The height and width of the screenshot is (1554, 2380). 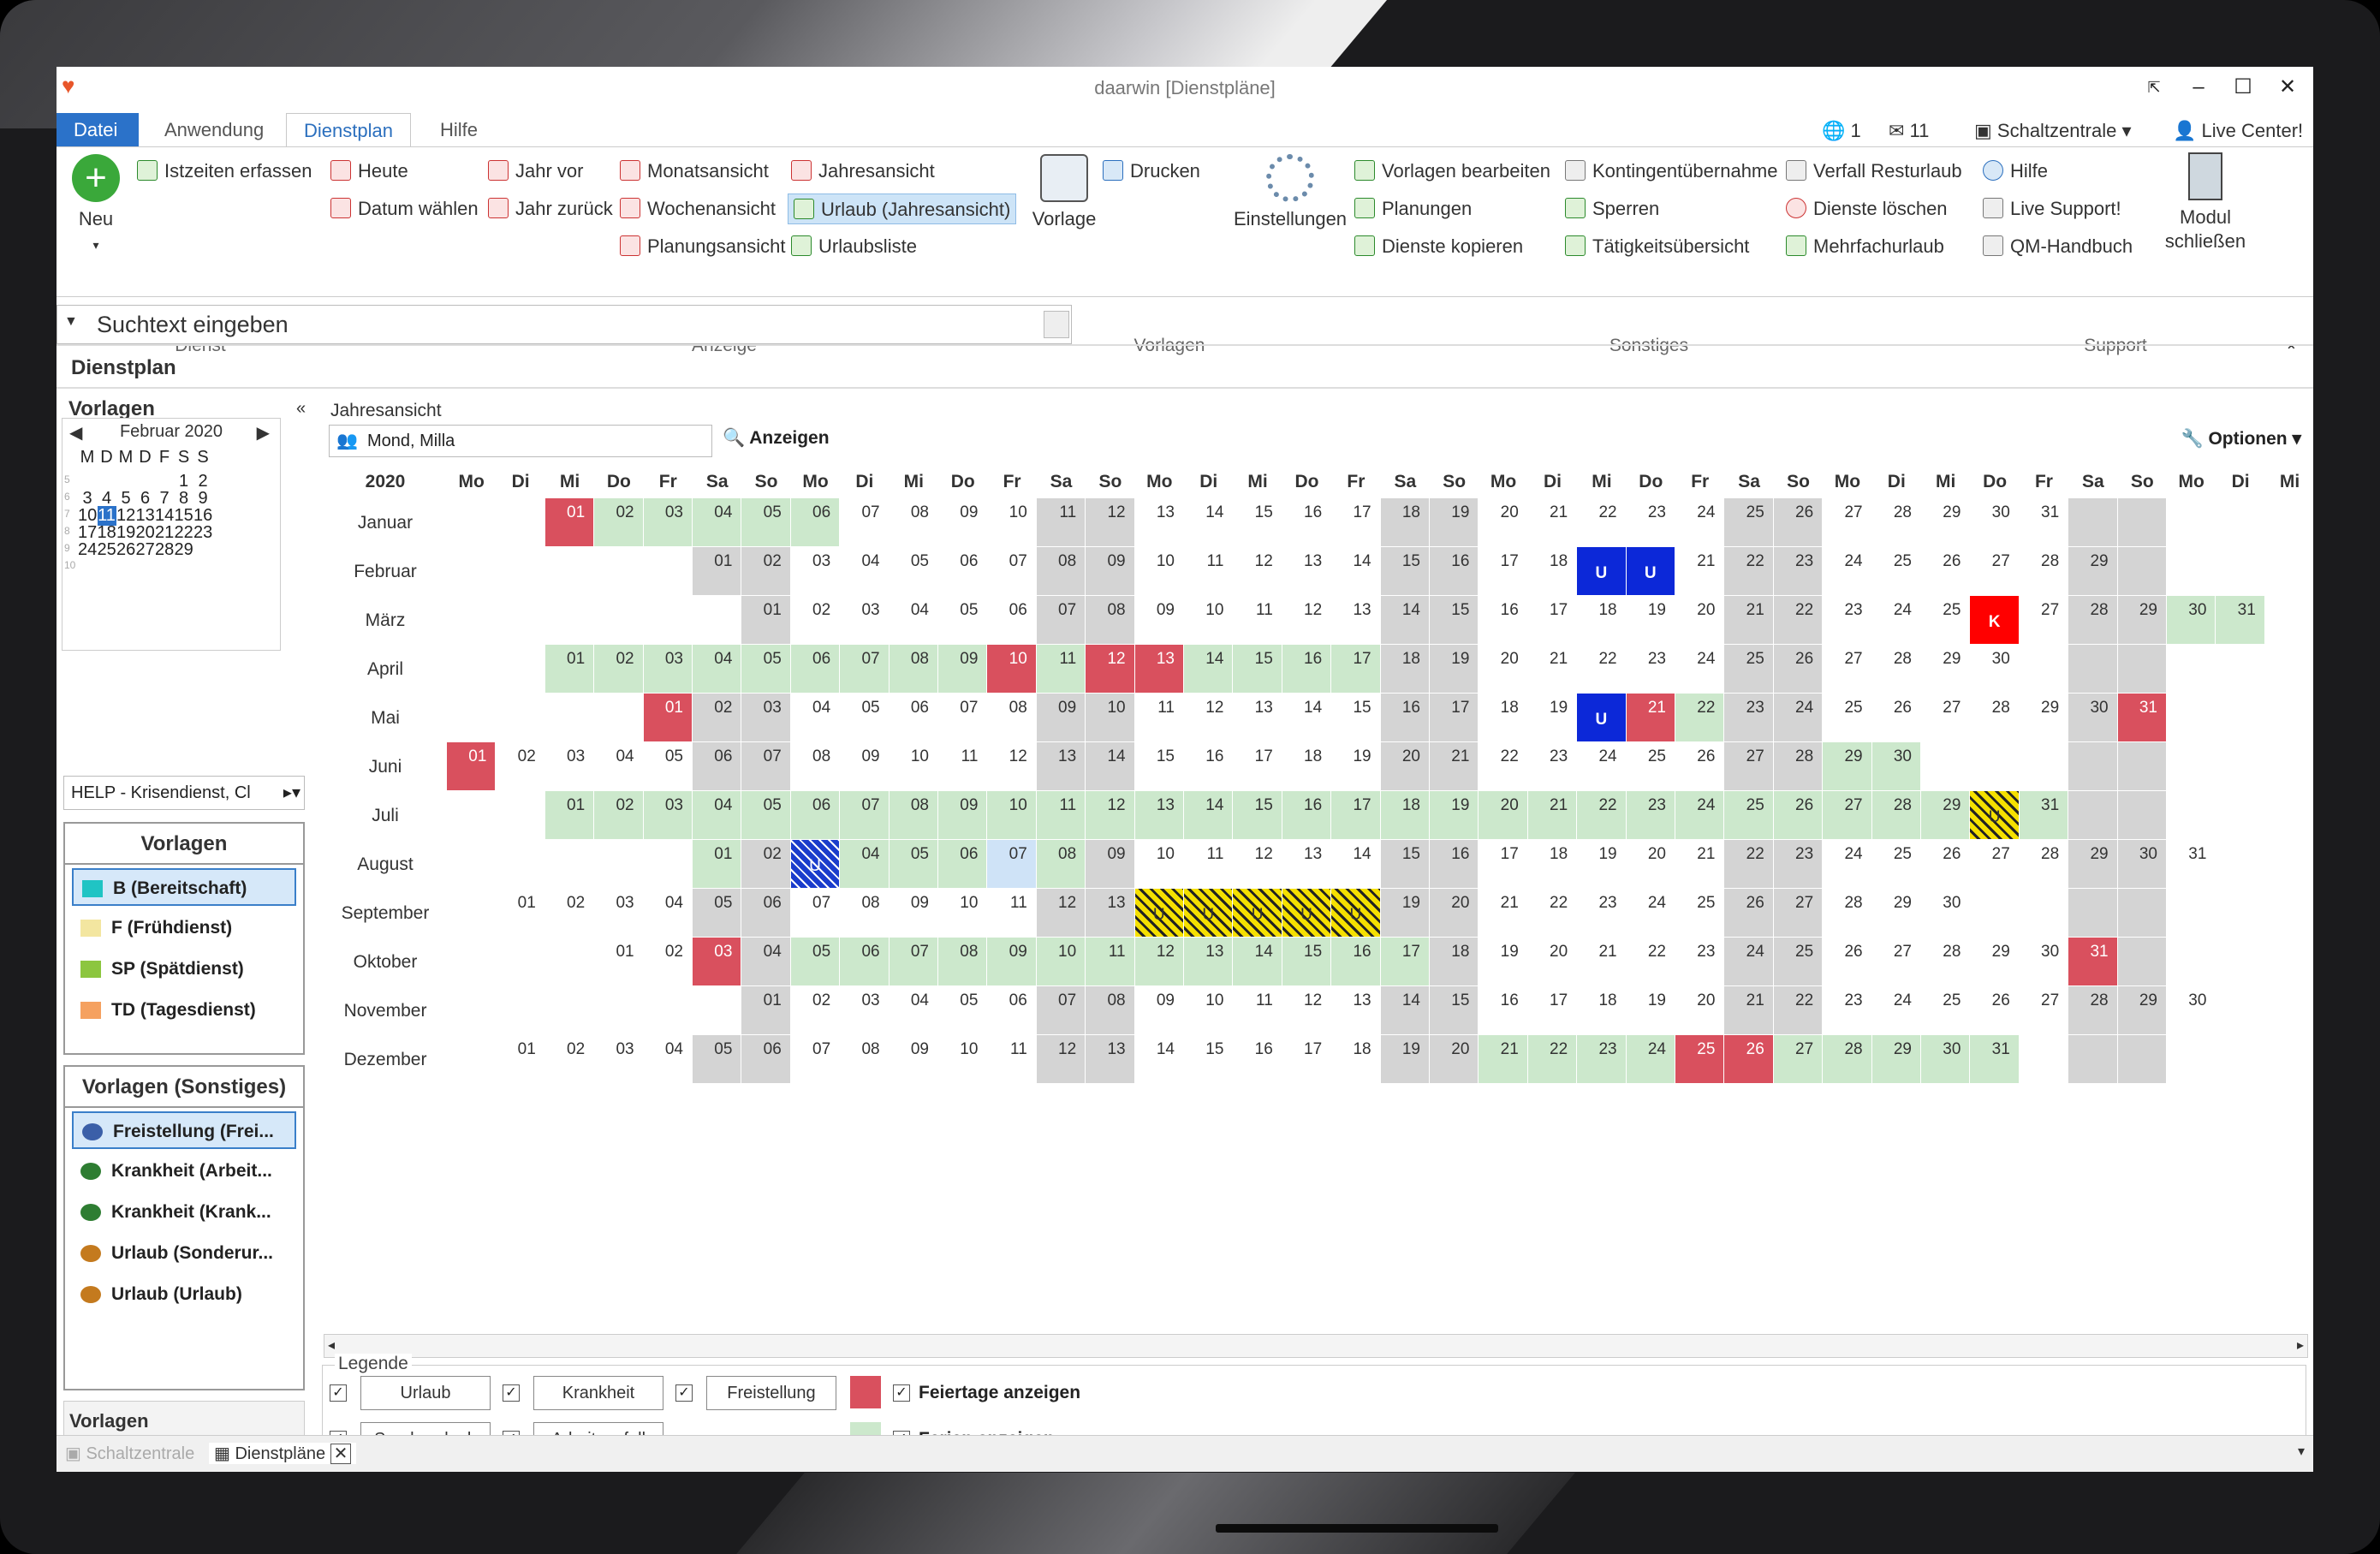 I want to click on day-cell: 17, so click(x=1257, y=766).